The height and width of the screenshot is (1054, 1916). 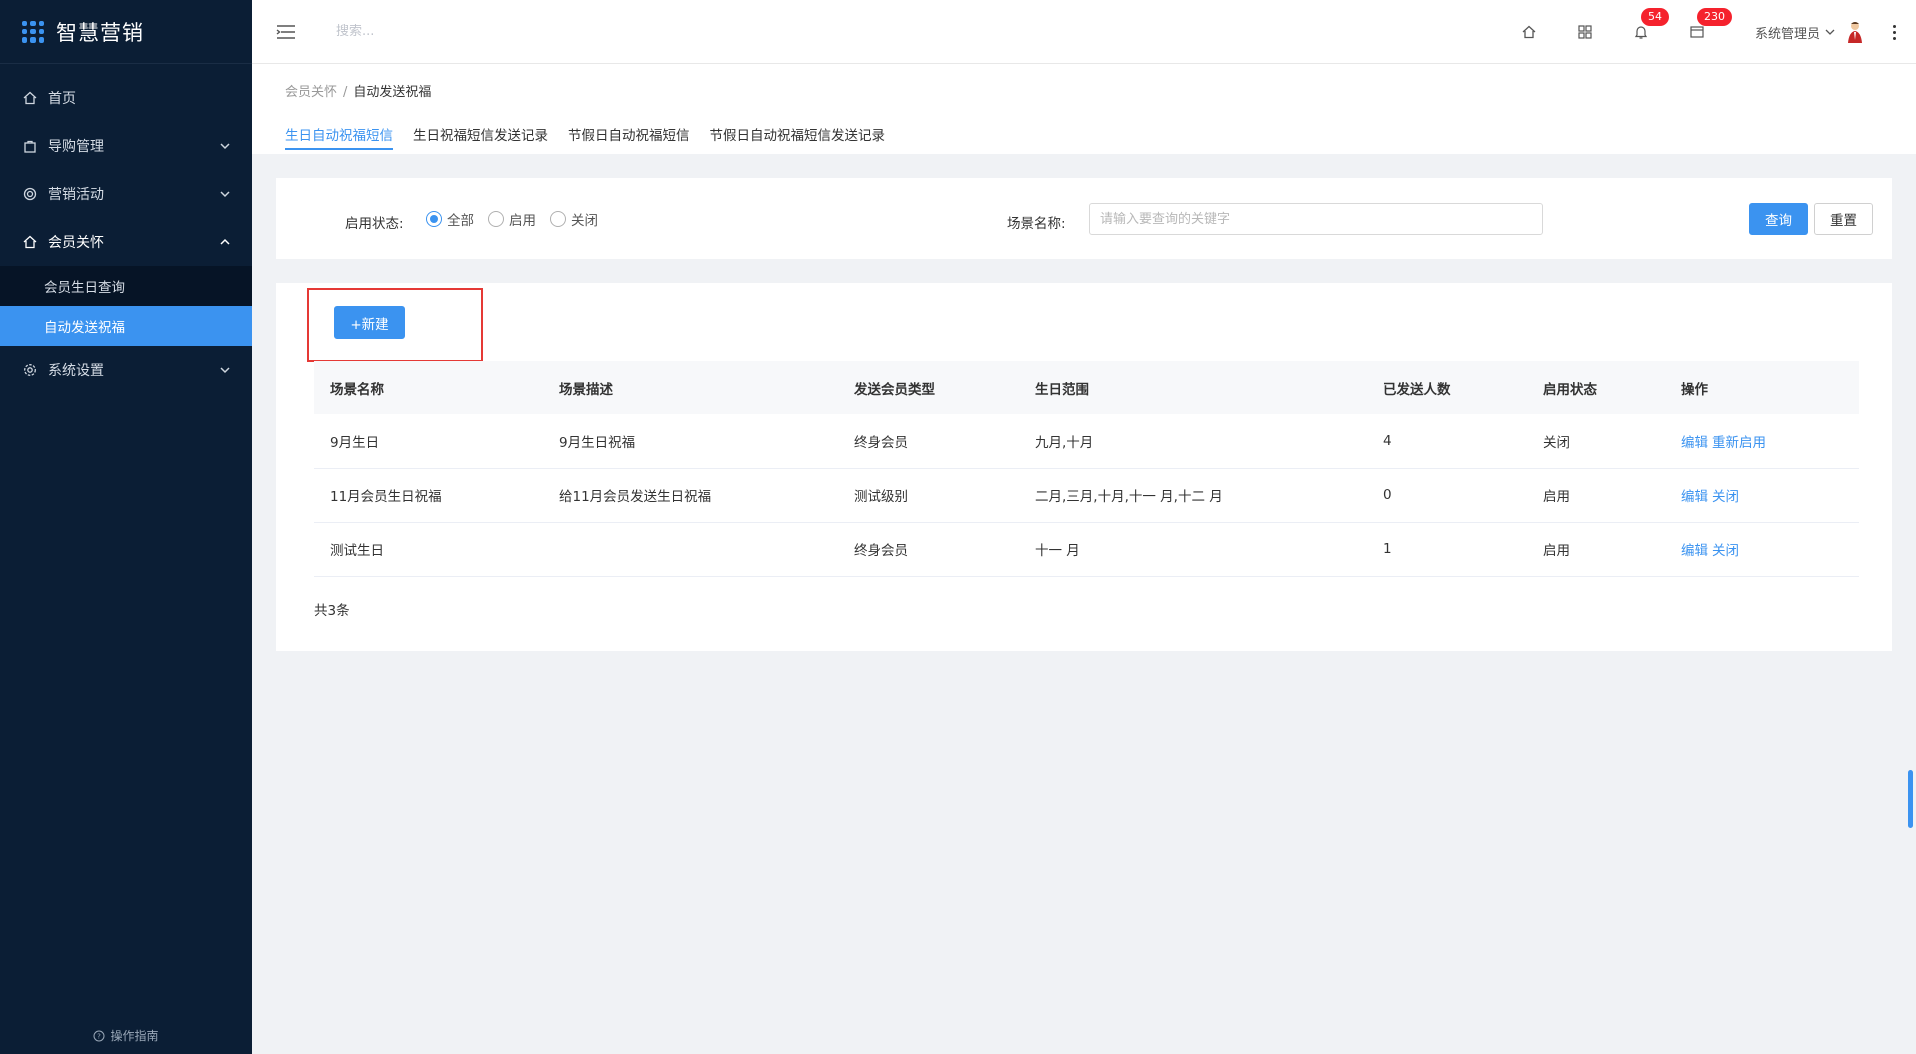 What do you see at coordinates (126, 146) in the screenshot?
I see `sidebar-item-guide-management: 导购管理` at bounding box center [126, 146].